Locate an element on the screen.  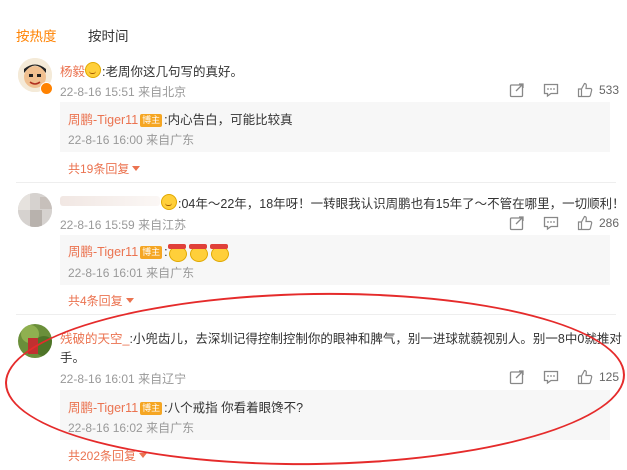
comment-user: 残破的天空_ is located at coordinates (94, 339).